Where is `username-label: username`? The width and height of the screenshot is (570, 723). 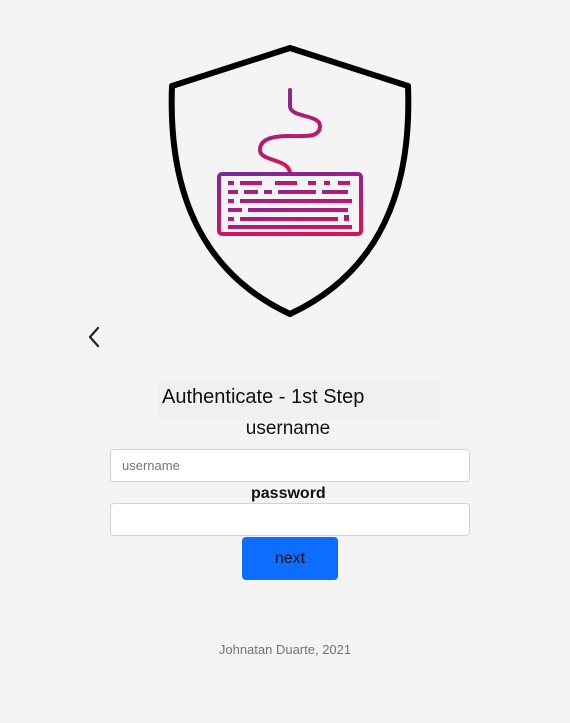
username-label: username is located at coordinates (288, 428).